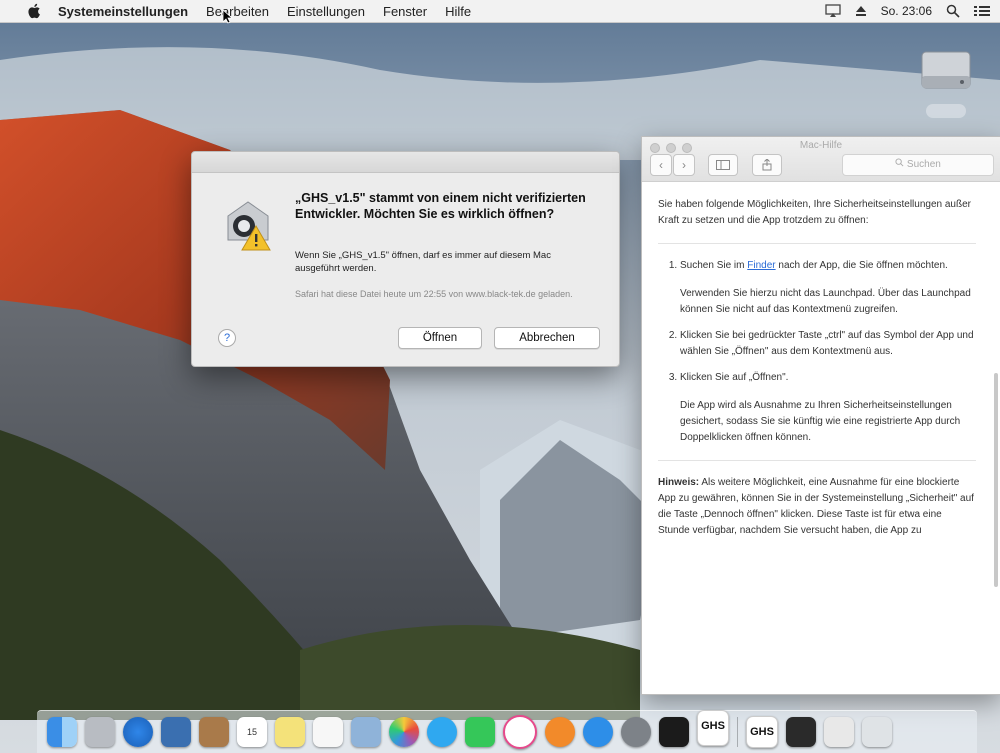 This screenshot has width=1000, height=753. Describe the element at coordinates (100, 732) in the screenshot. I see `launchpad-icon` at that location.